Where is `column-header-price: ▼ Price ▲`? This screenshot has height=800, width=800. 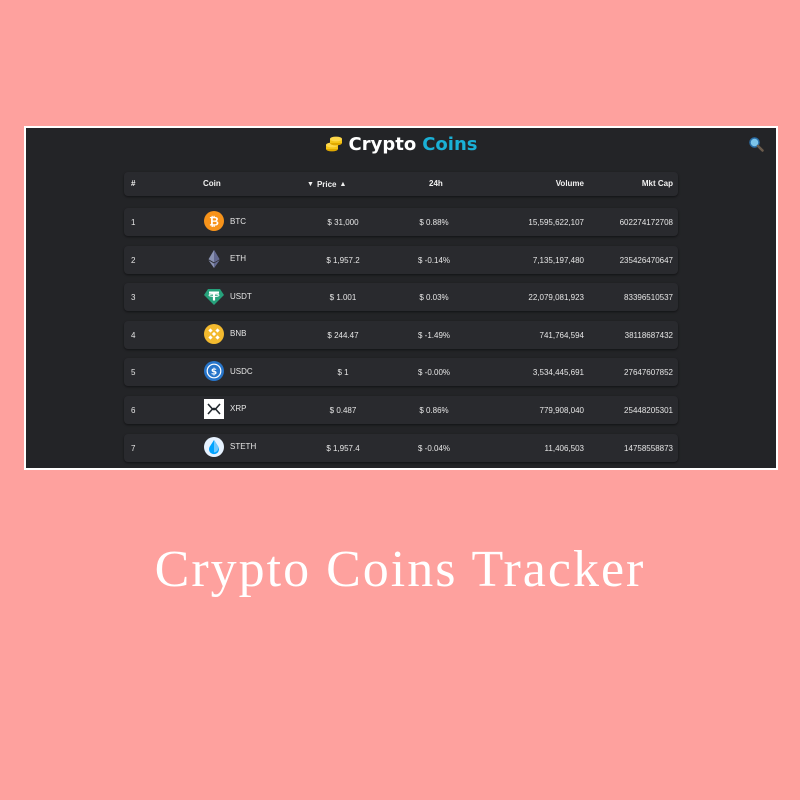 column-header-price: ▼ Price ▲ is located at coordinates (326, 184).